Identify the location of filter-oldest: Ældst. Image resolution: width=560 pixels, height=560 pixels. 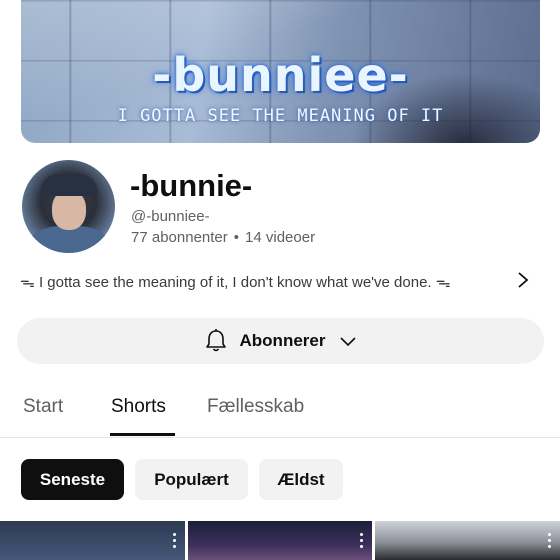
(301, 479).